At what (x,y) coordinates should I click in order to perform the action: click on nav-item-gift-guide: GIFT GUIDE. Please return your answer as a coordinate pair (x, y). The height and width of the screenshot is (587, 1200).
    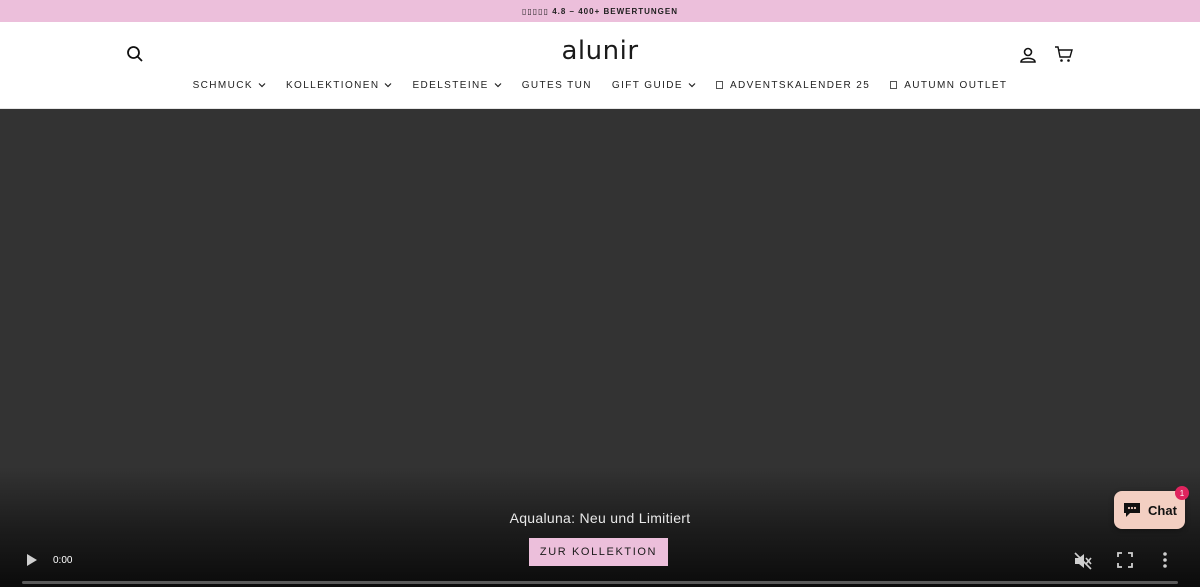
    Looking at the image, I should click on (654, 85).